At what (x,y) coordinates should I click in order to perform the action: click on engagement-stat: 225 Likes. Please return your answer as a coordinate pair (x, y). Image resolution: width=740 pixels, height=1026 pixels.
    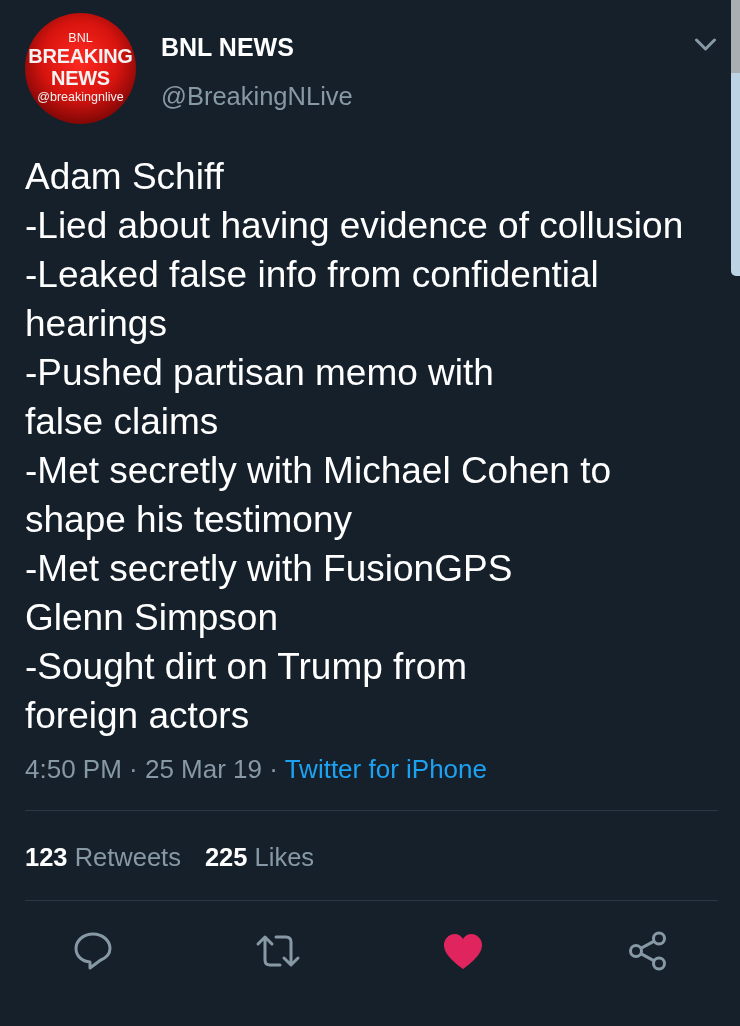
    Looking at the image, I should click on (259, 857).